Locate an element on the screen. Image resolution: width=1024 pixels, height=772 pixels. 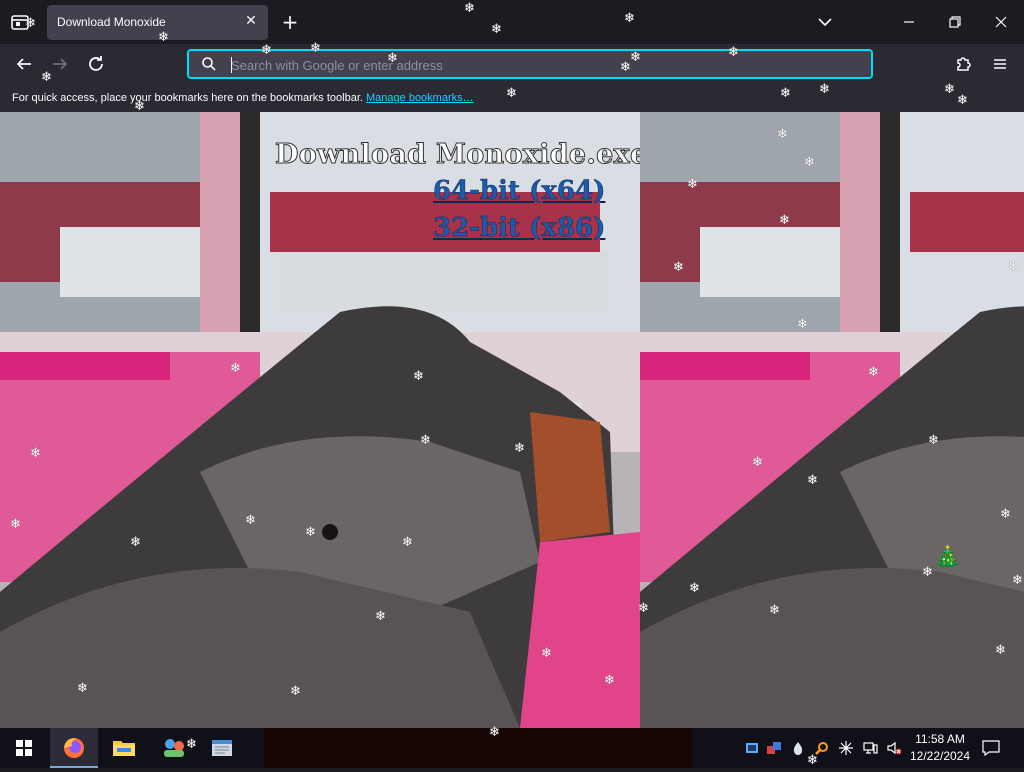
puzzle-icon is located at coordinates (964, 64).